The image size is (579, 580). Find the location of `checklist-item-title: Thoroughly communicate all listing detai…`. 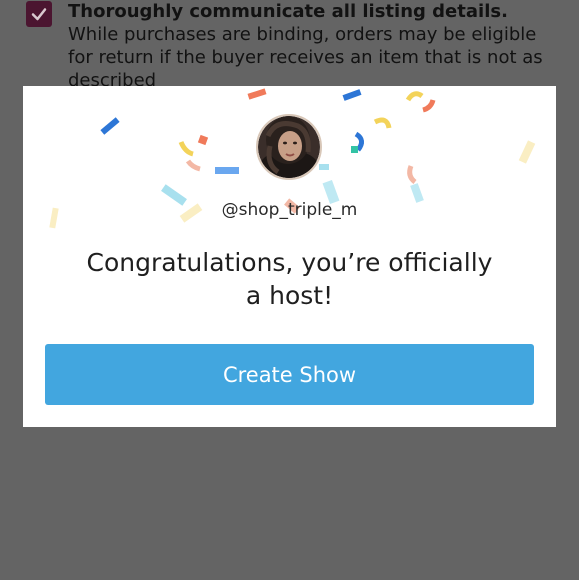

checklist-item-title: Thoroughly communicate all listing detai… is located at coordinates (288, 11).